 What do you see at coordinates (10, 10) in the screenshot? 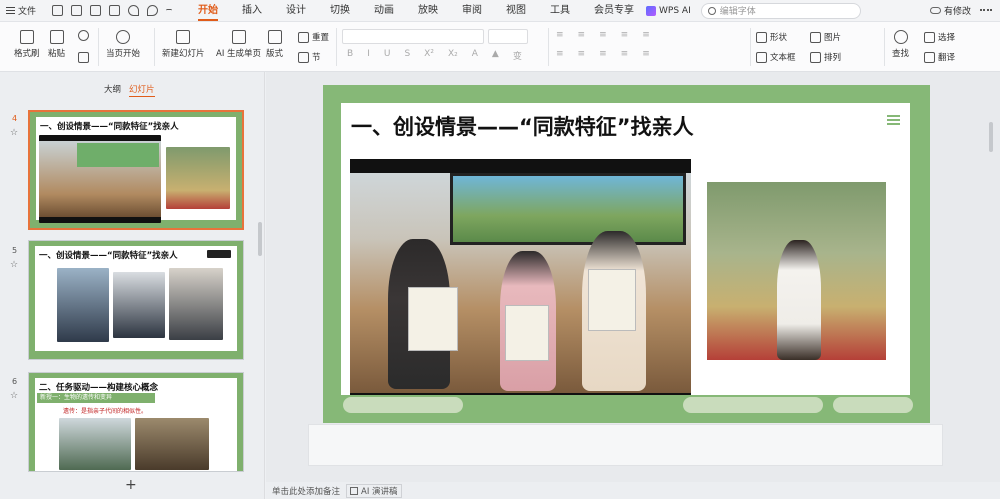
I see `hamburger-icon` at bounding box center [10, 10].